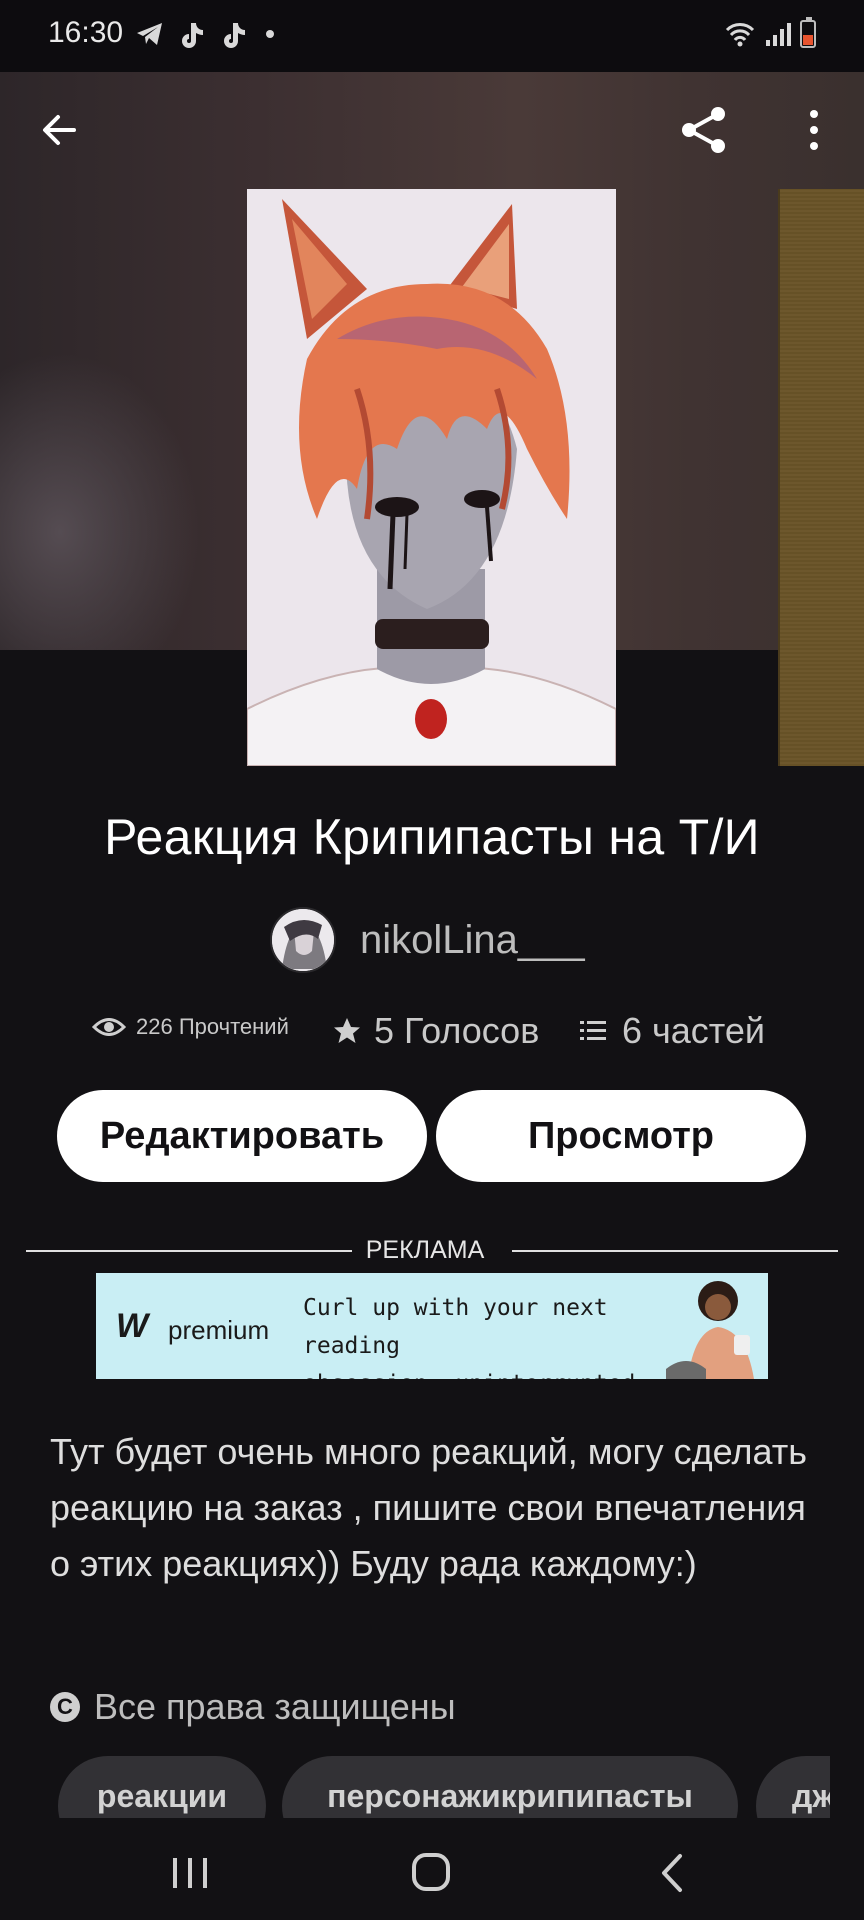 This screenshot has width=864, height=1920. I want to click on telegram-icon, so click(149, 34).